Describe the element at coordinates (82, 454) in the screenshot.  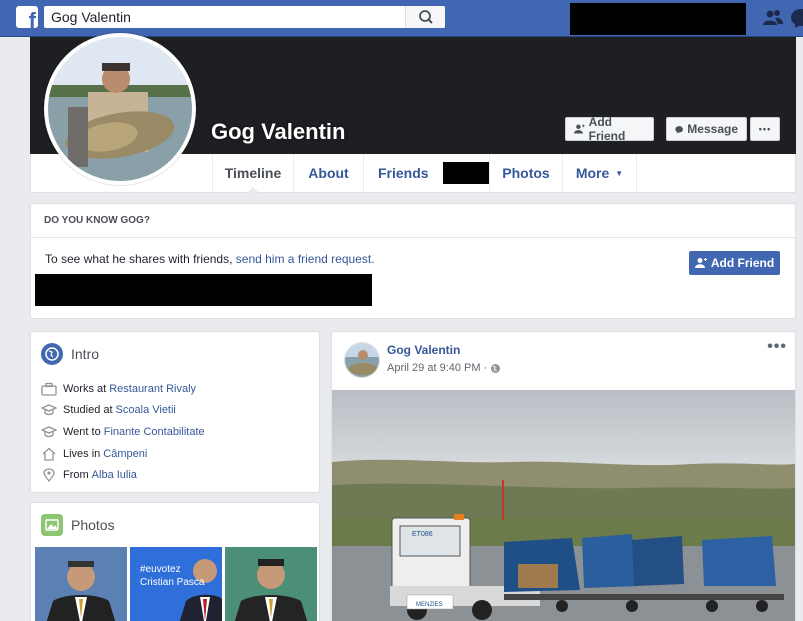
I see `intro-lives-in-prefix: Lives in` at that location.